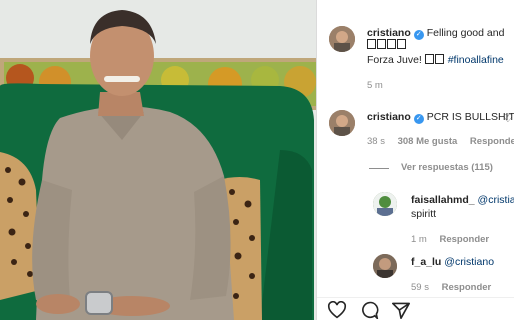 This screenshot has height=320, width=514. I want to click on caption-emoji-row, so click(387, 45).